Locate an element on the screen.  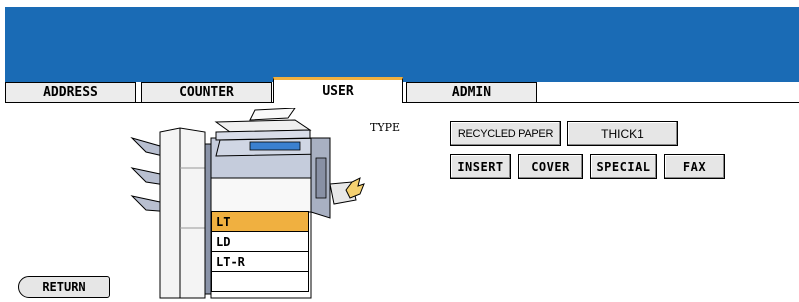
drawer-2: LD is located at coordinates (260, 241).